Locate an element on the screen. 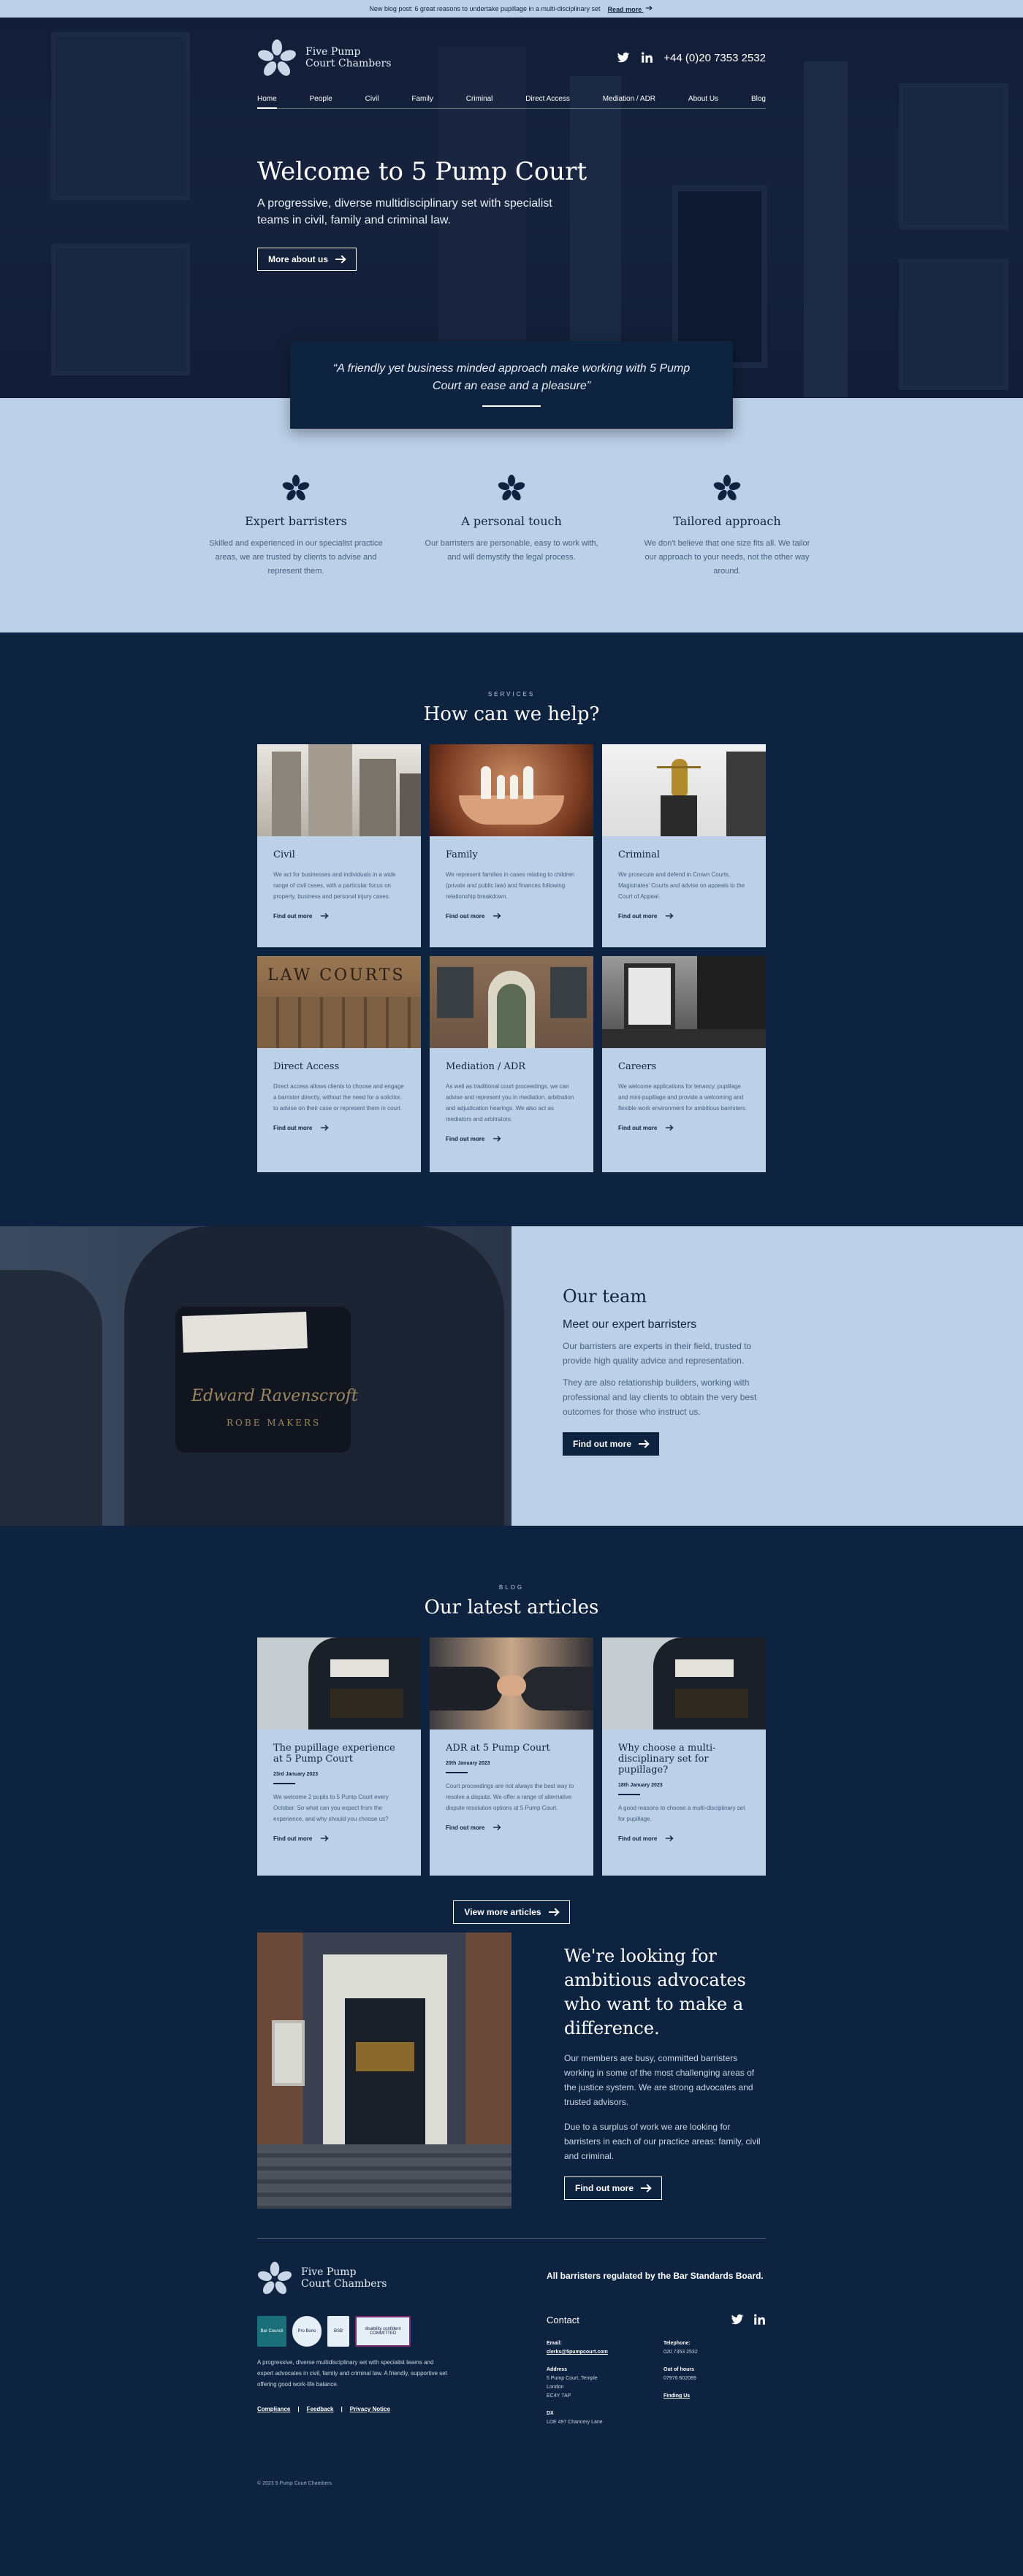 This screenshot has height=2576, width=1023. nav-criminal: Criminal is located at coordinates (479, 99).